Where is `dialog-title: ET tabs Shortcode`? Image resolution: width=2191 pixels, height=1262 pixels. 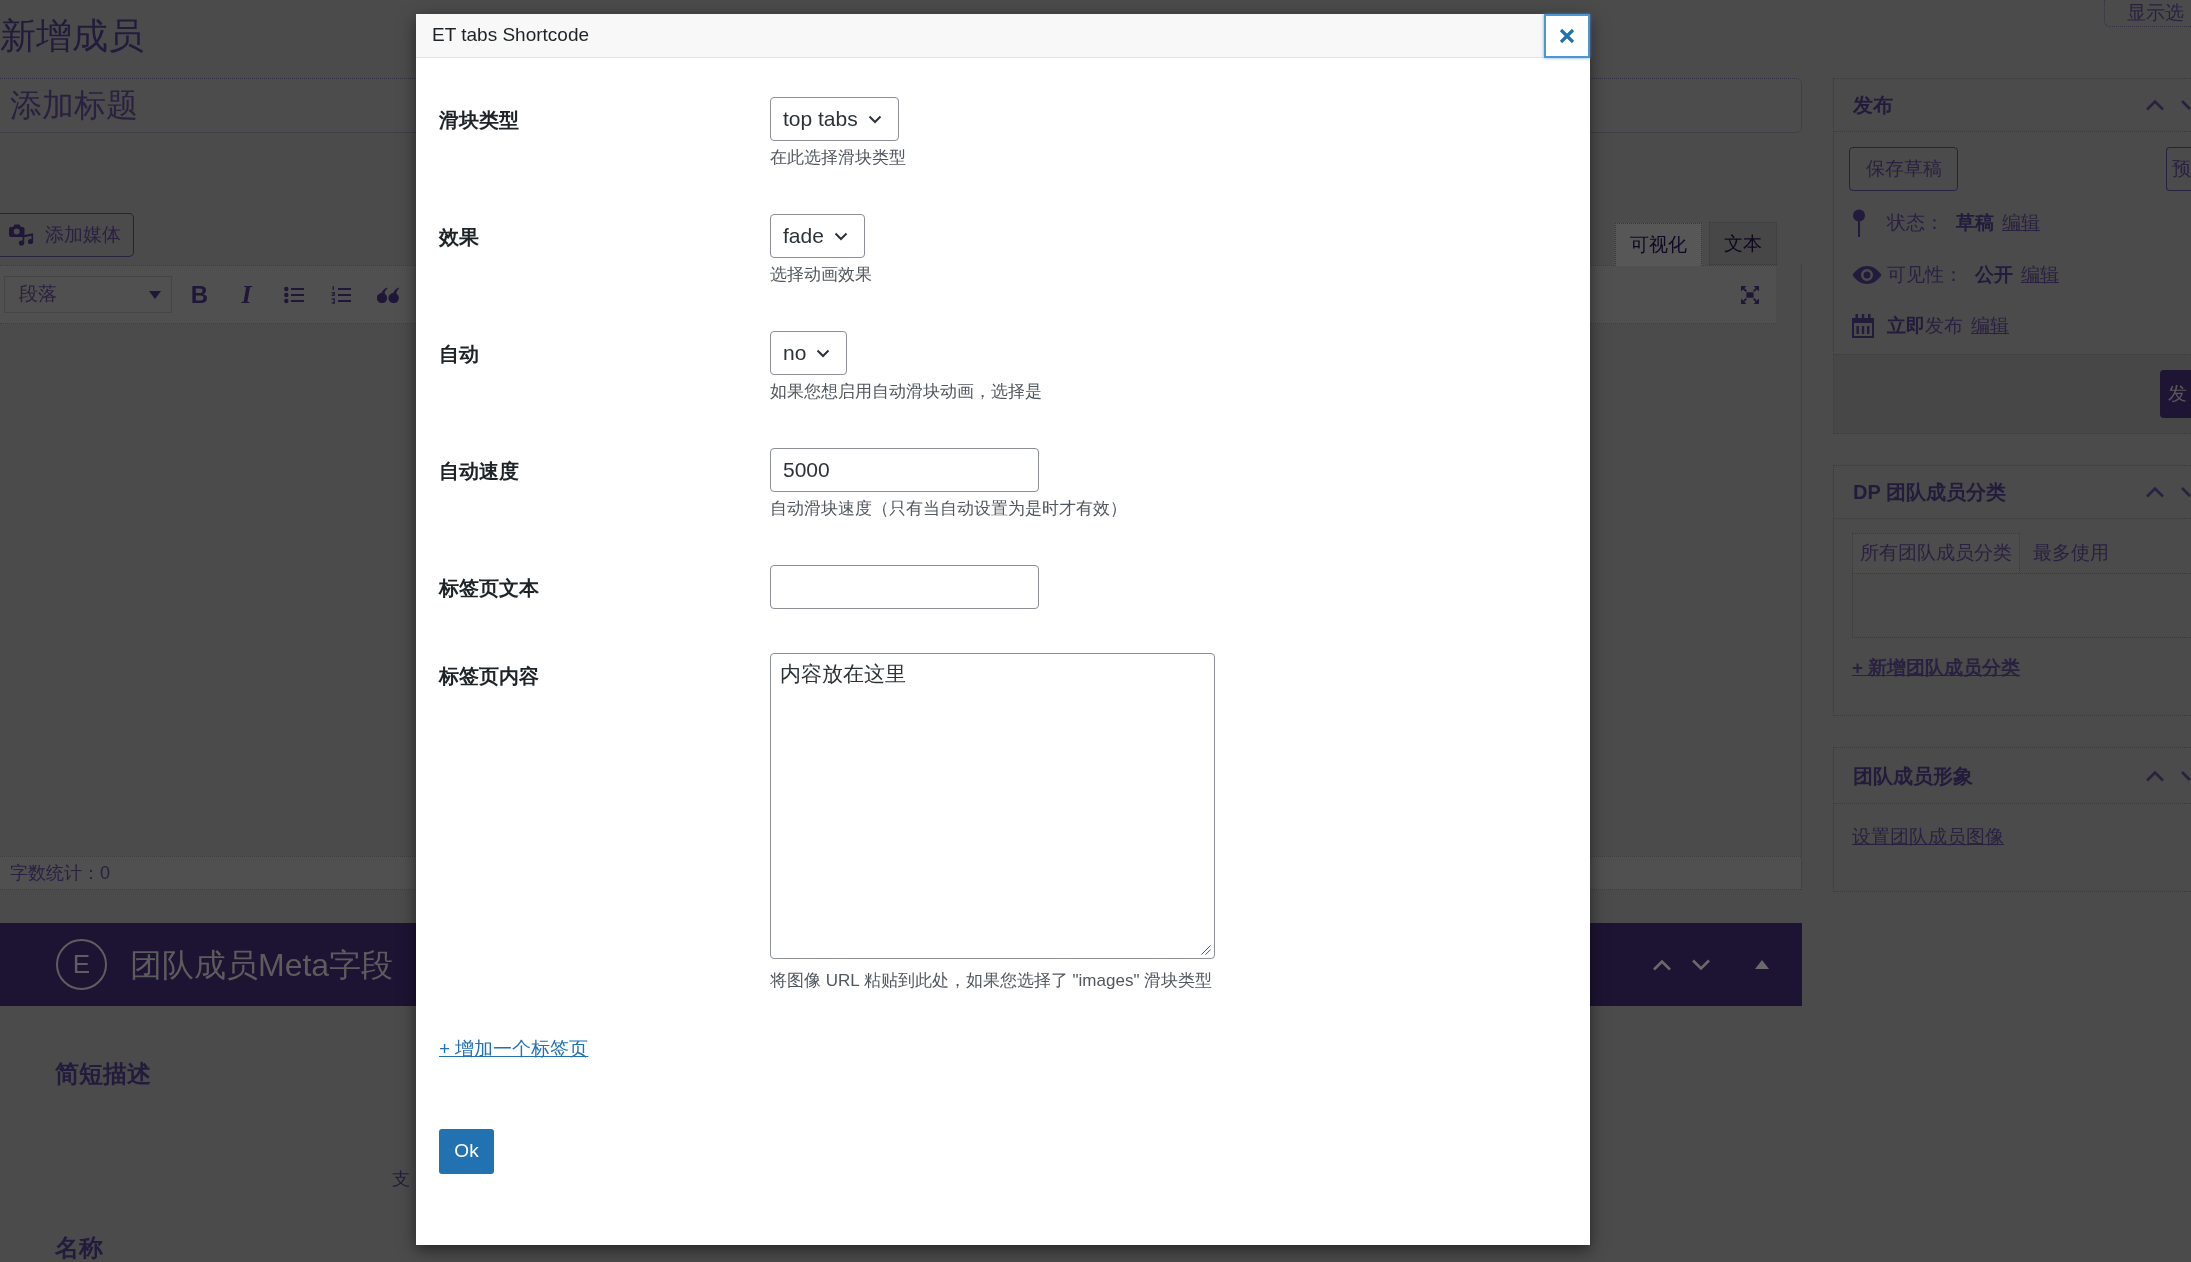
dialog-title: ET tabs Shortcode is located at coordinates (511, 35).